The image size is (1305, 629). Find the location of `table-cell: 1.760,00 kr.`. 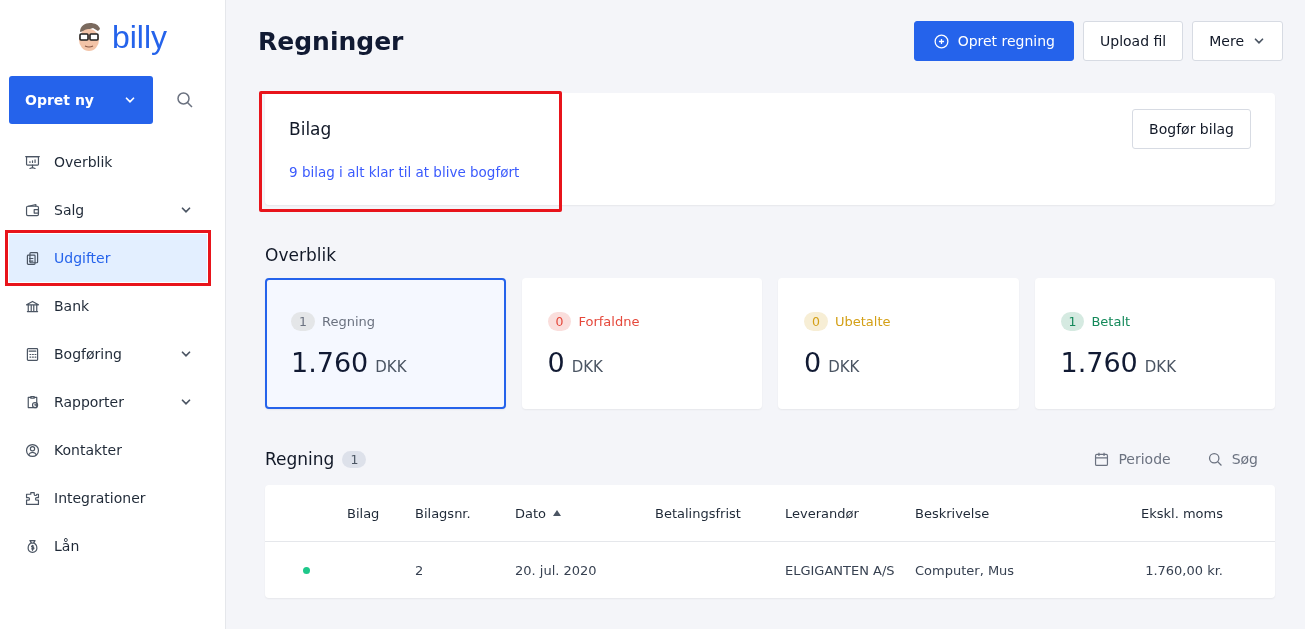

table-cell: 1.760,00 kr. is located at coordinates (1184, 570).